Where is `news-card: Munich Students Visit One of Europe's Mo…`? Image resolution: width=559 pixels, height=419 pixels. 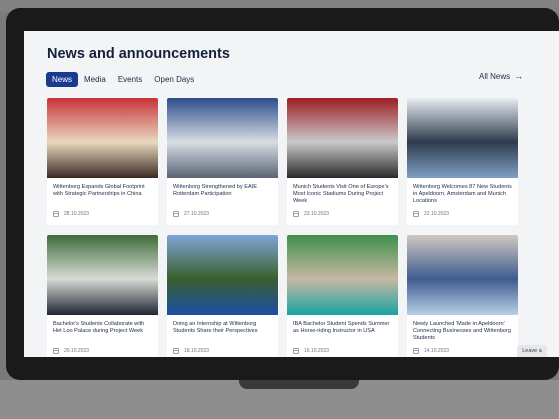
news-card: Munich Students Visit One of Europe's Mo… is located at coordinates (342, 161).